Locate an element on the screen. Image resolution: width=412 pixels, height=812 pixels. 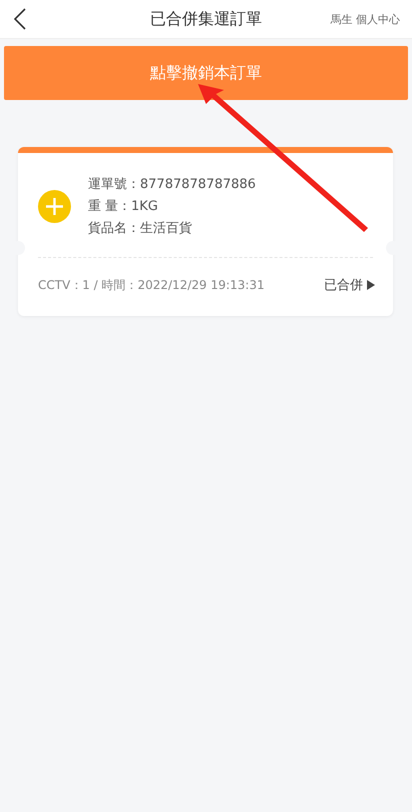
status-link: 已合併 is located at coordinates (349, 285).